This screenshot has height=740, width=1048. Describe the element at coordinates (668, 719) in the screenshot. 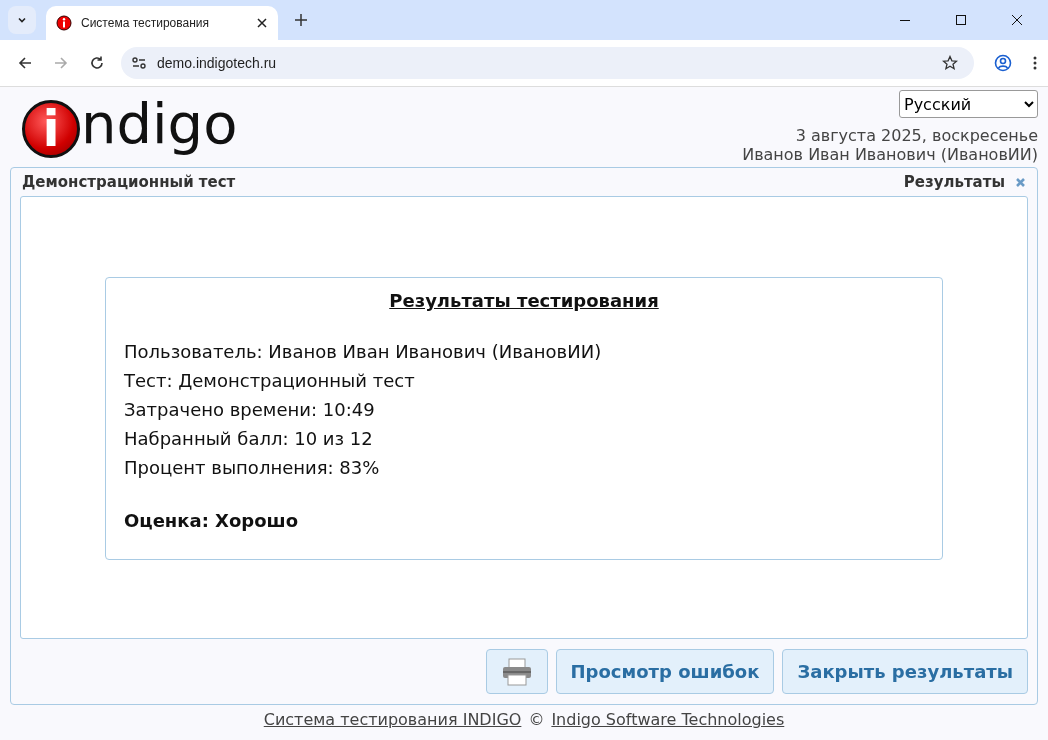

I see `footer-link: Indigo Software Technologies` at that location.